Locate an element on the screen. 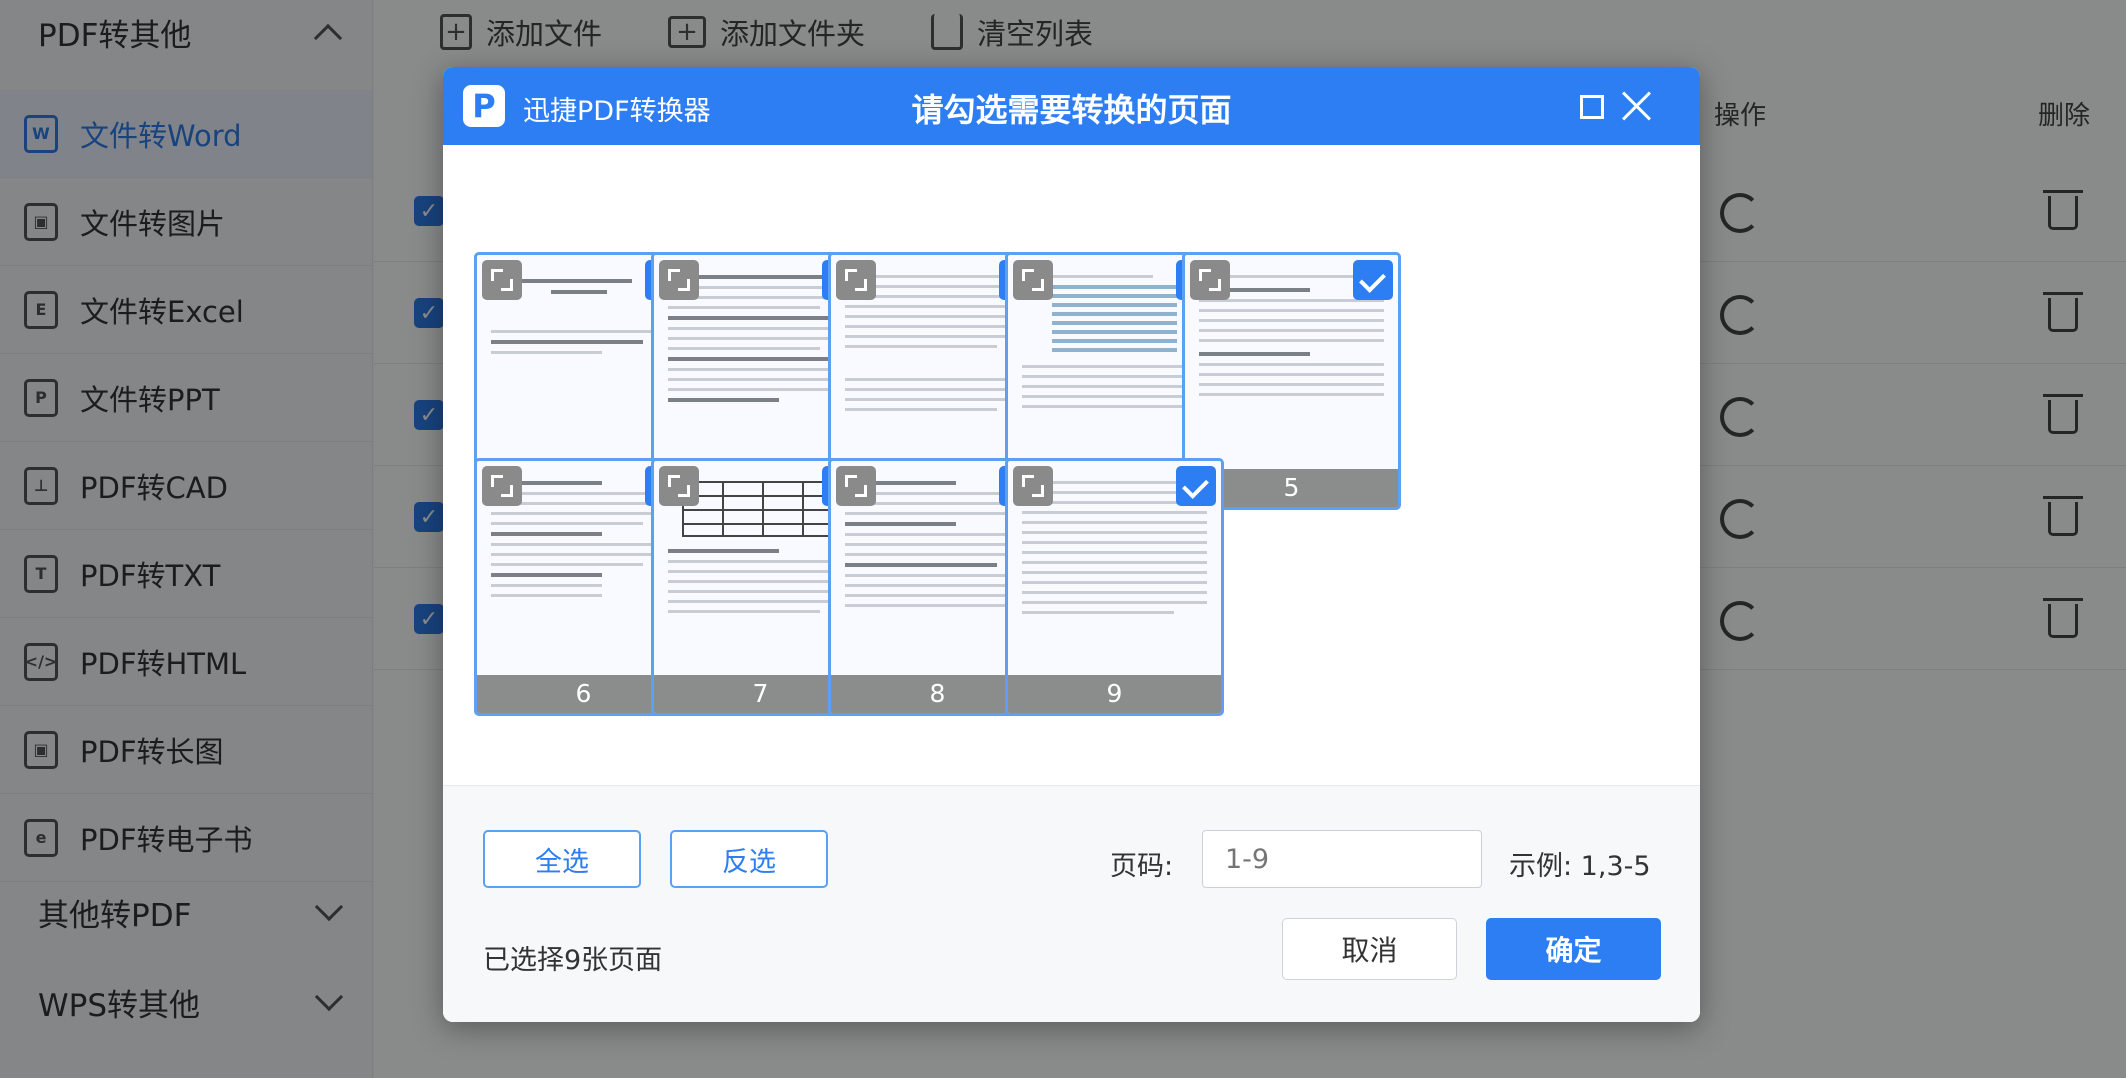 The width and height of the screenshot is (2126, 1078). confirm-button: 确定 is located at coordinates (1573, 949).